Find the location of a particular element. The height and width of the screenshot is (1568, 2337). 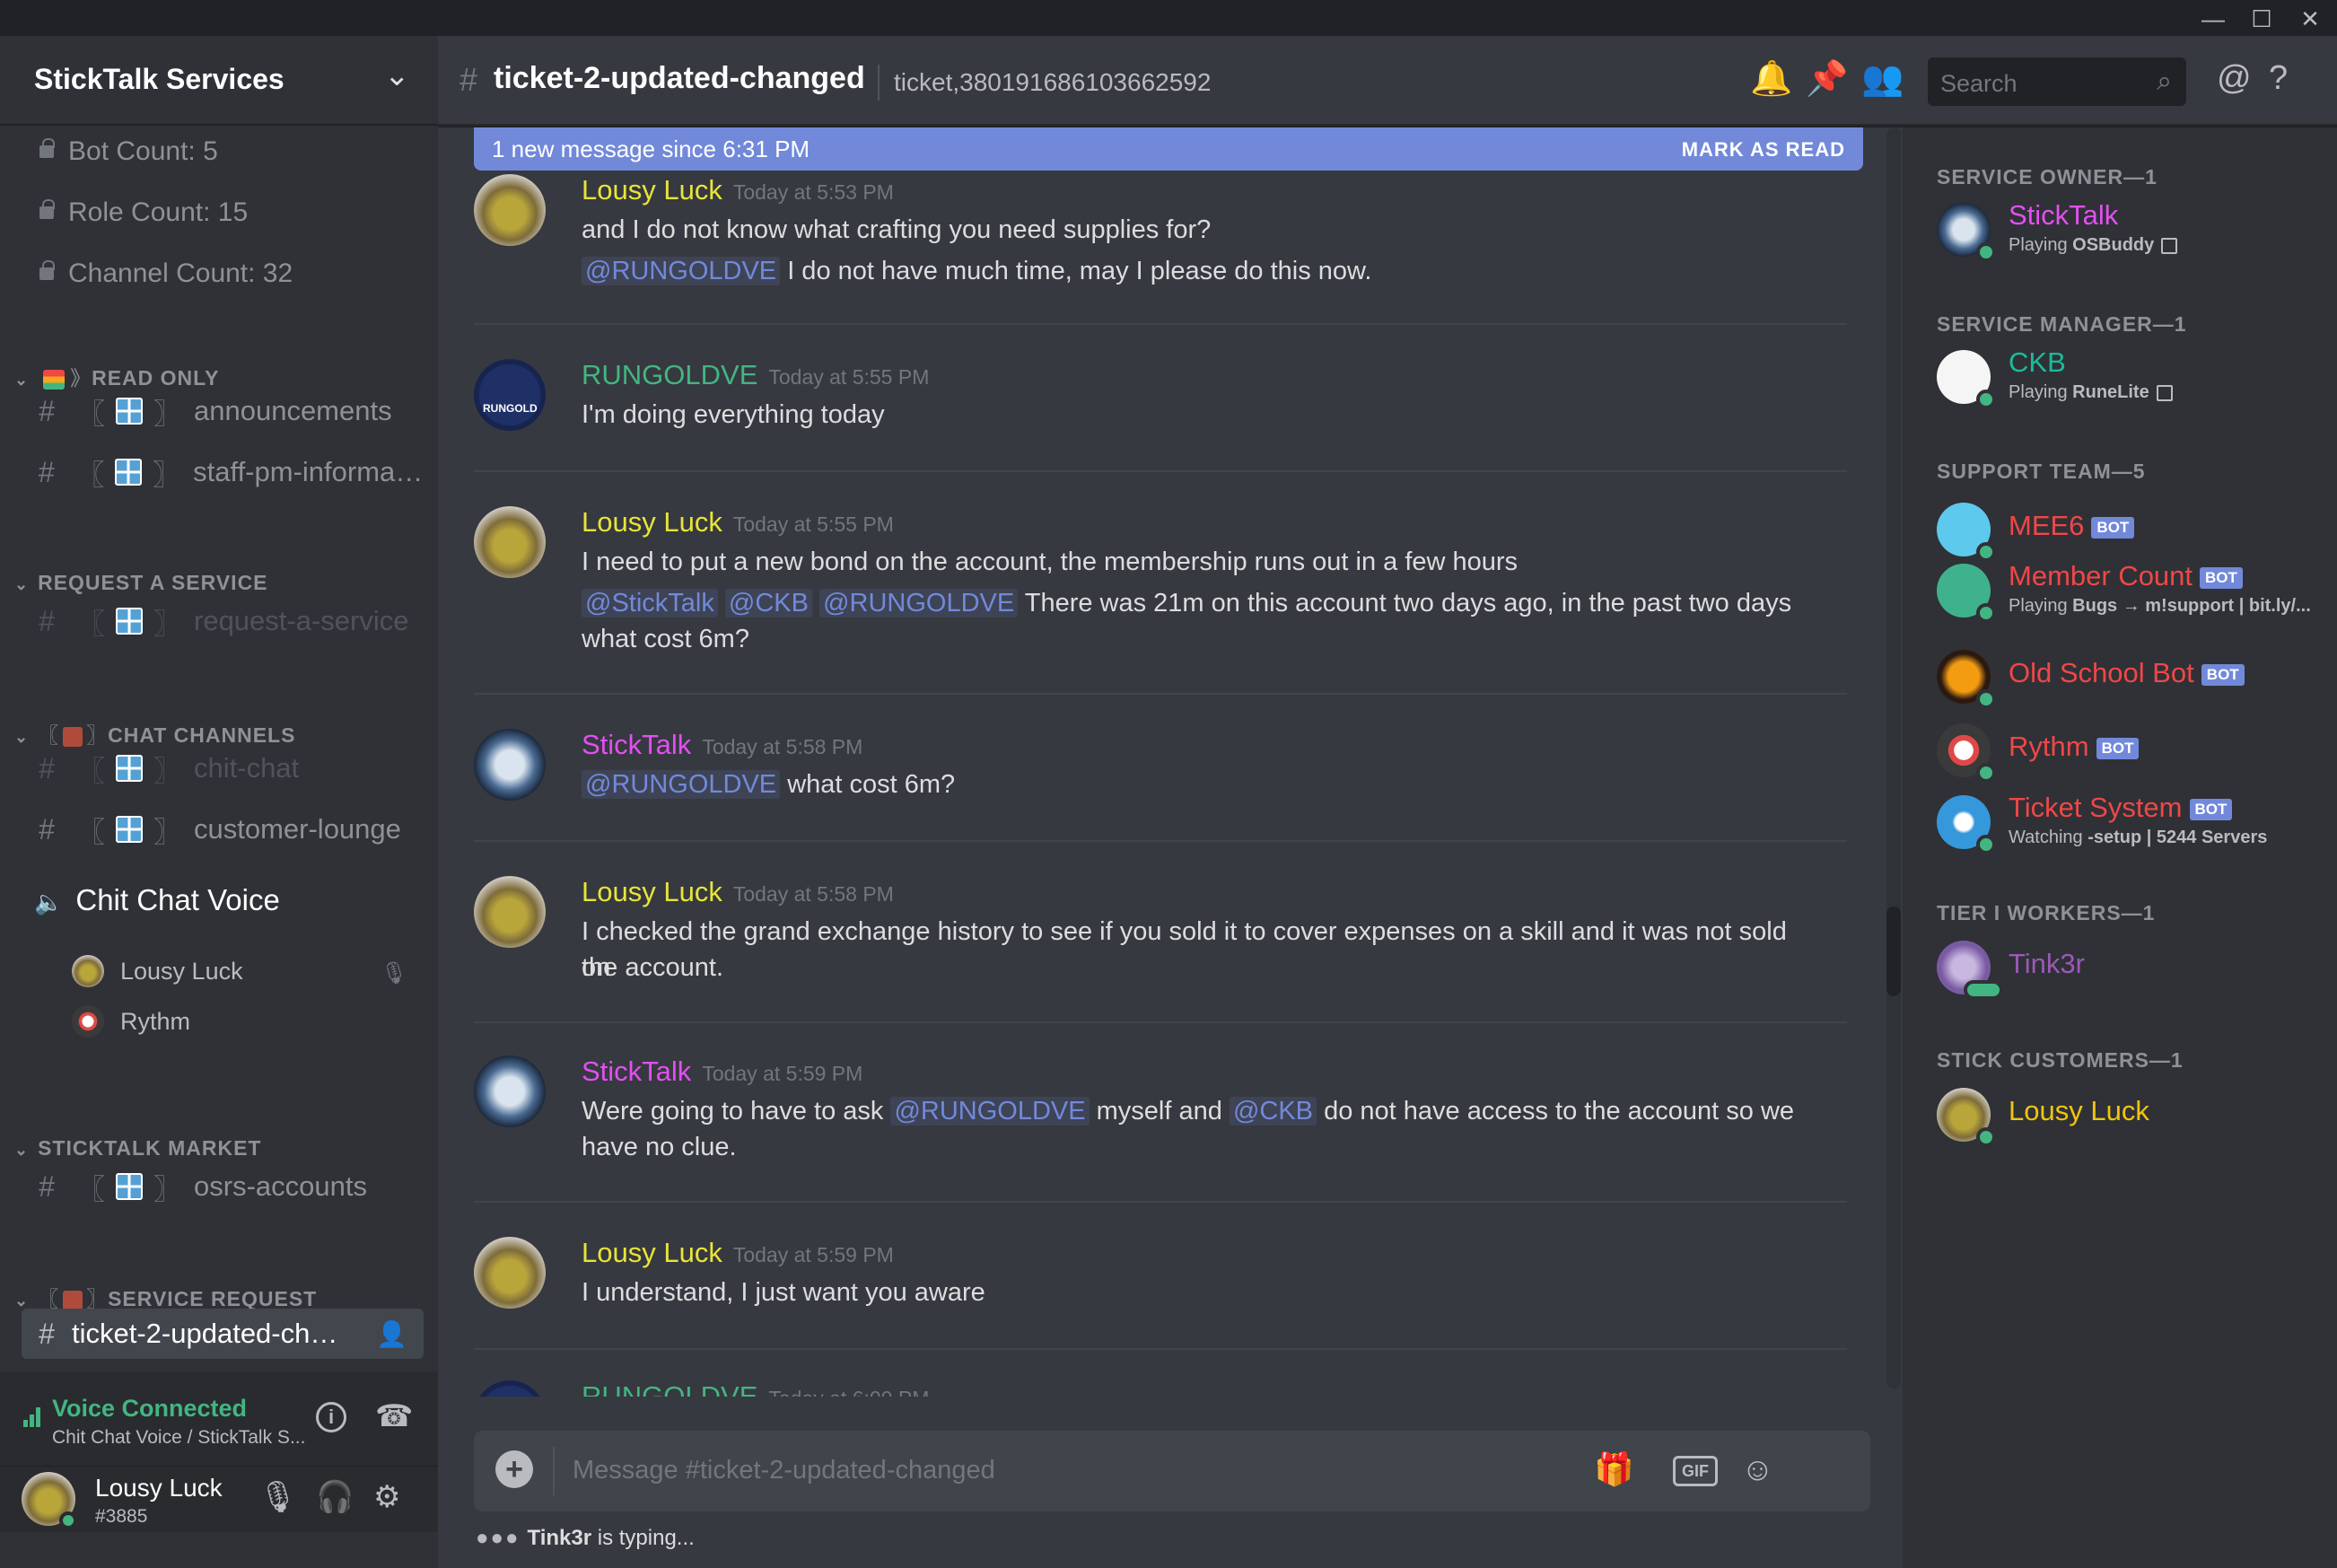

category-sticktalk-market: ⌄ STICKTALK MARKET is located at coordinates (138, 1148).